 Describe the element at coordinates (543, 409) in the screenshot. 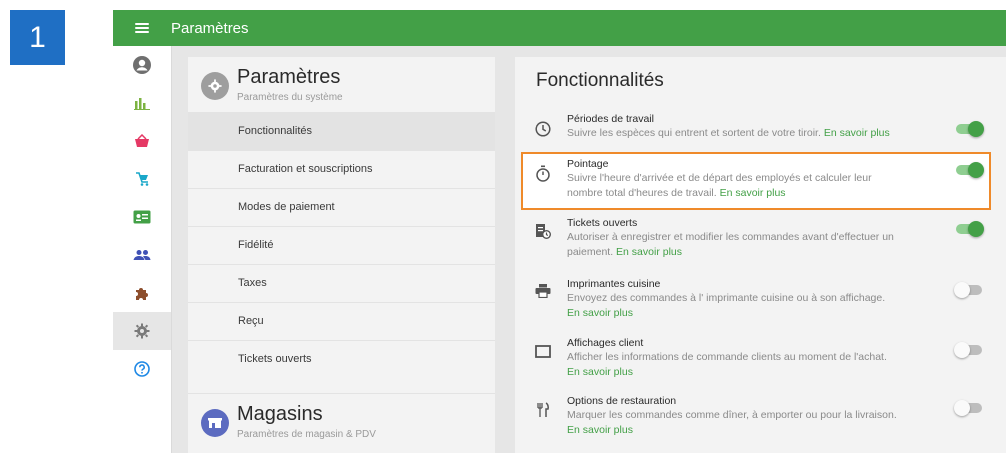

I see `cutlery-icon` at that location.